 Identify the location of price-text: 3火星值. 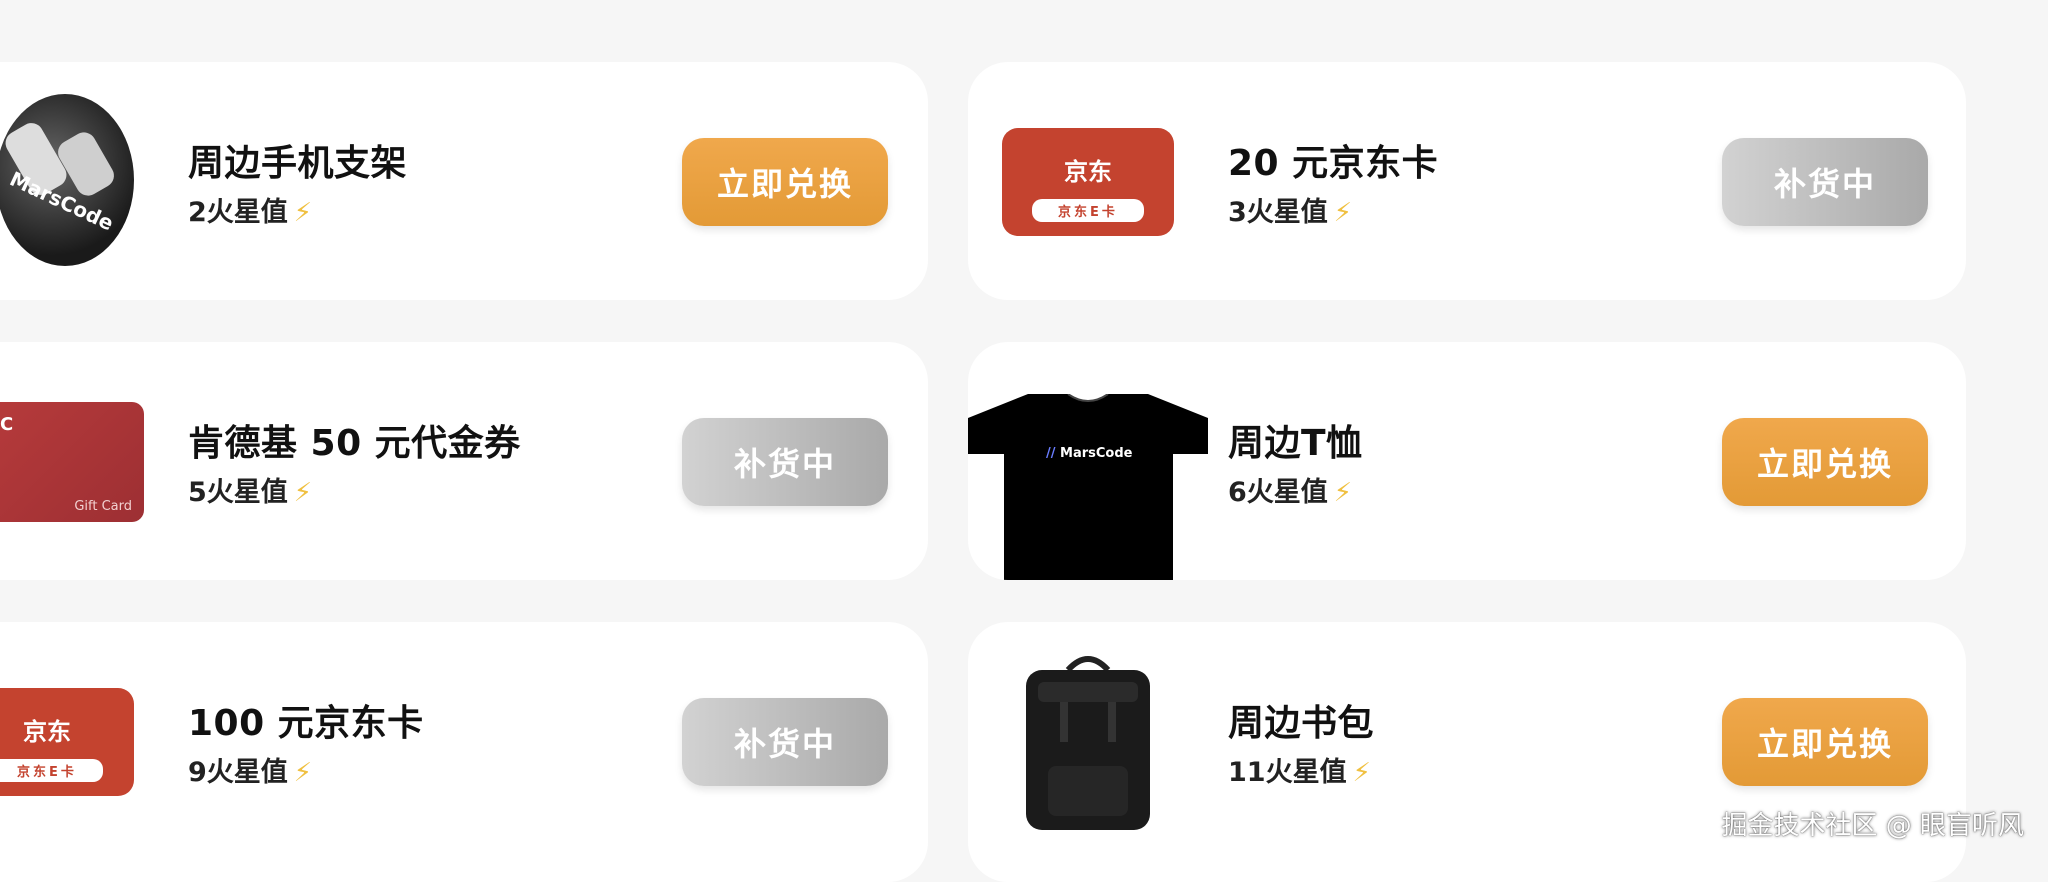
(1278, 212).